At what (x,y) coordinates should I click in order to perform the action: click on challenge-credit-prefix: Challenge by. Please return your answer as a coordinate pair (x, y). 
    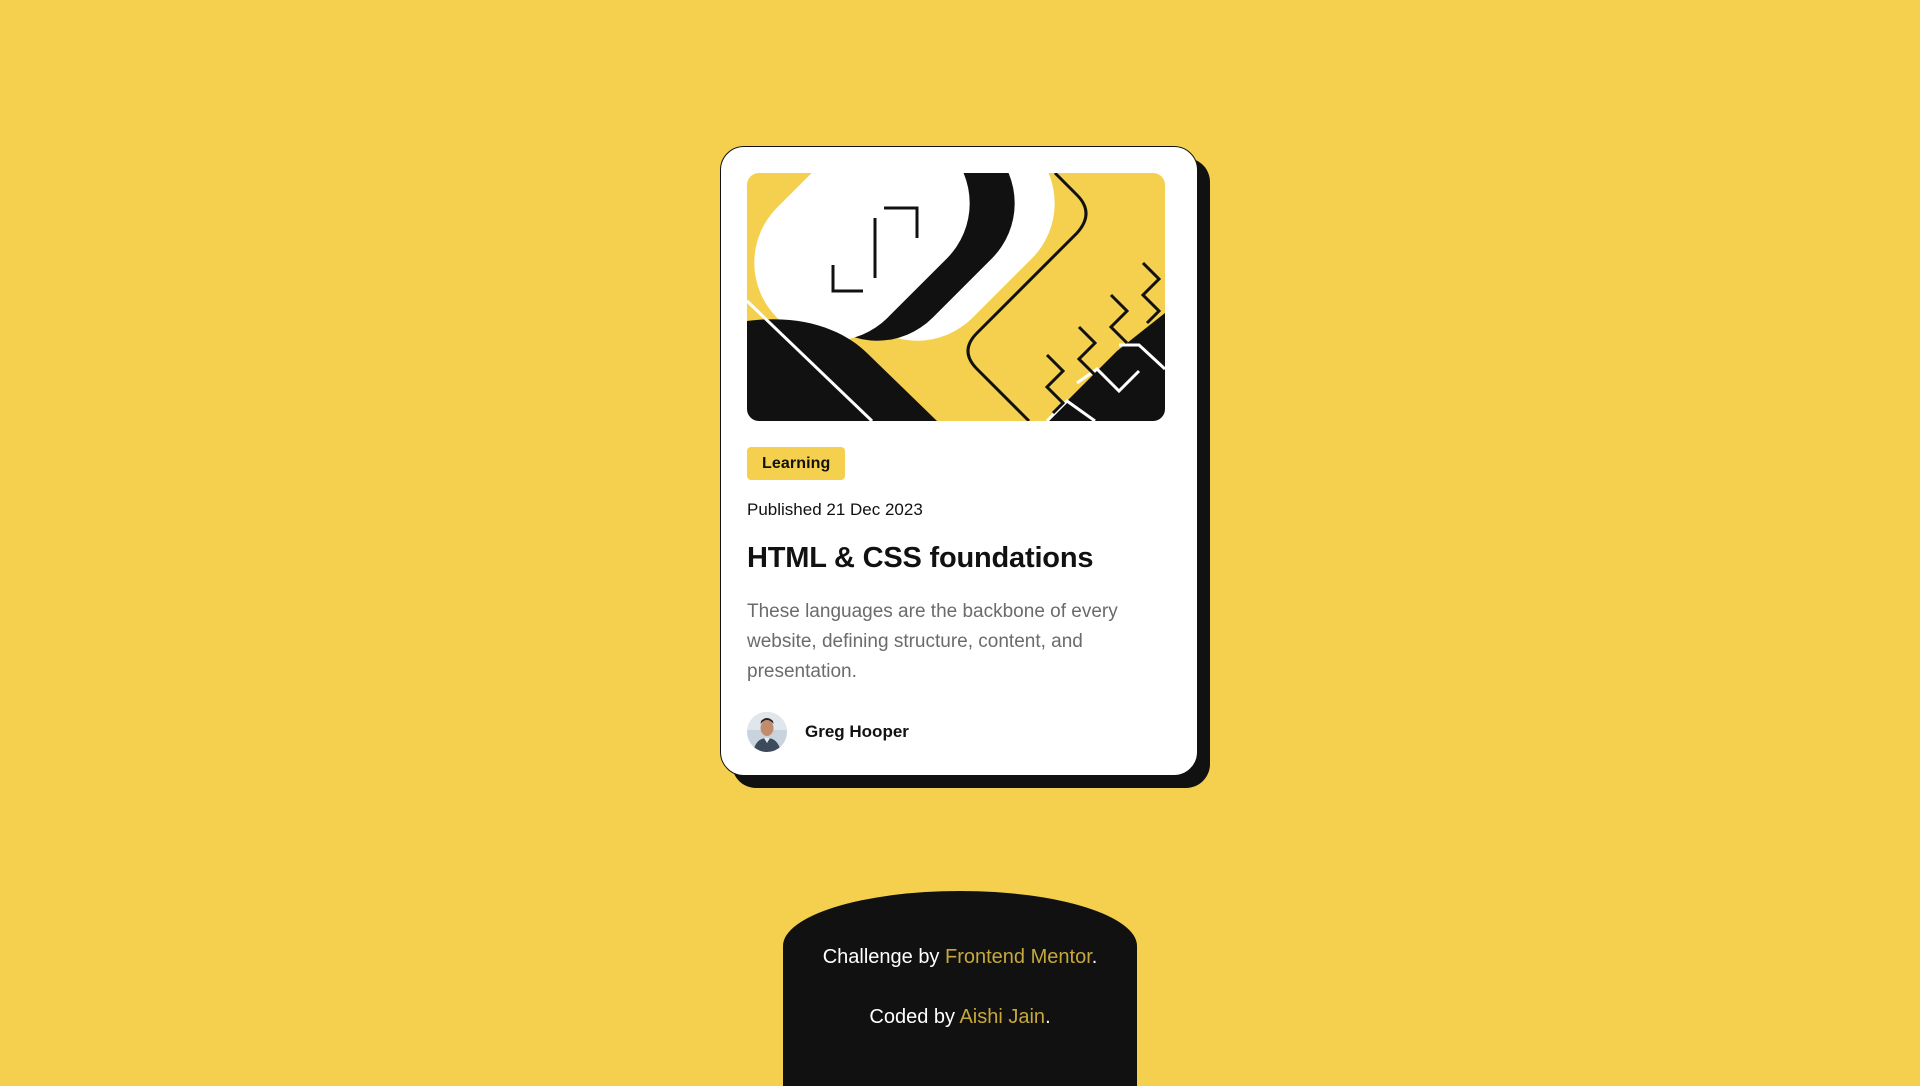
    Looking at the image, I should click on (883, 957).